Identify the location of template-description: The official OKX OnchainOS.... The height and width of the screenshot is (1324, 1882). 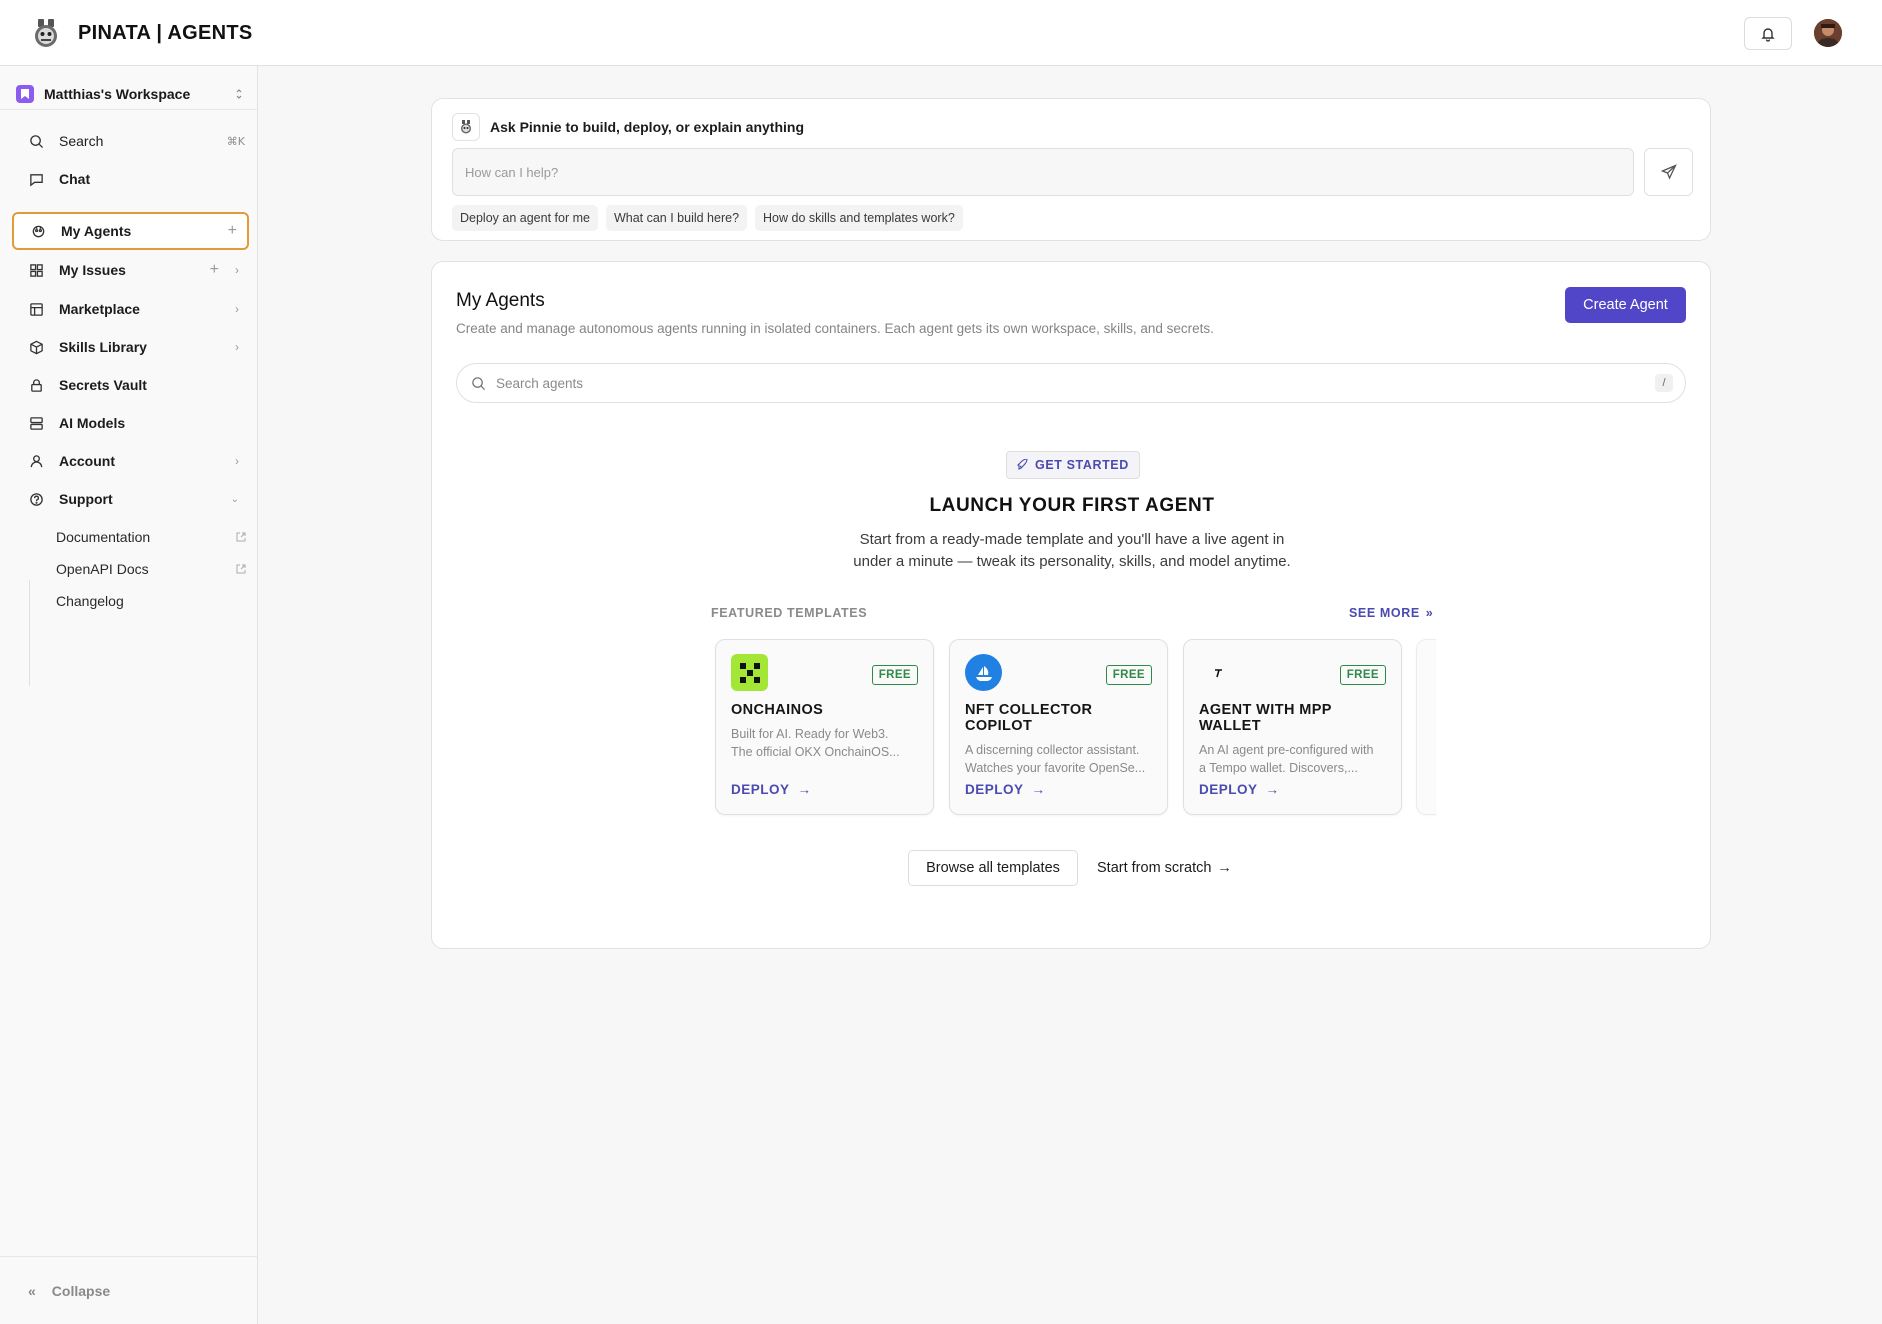
(815, 752).